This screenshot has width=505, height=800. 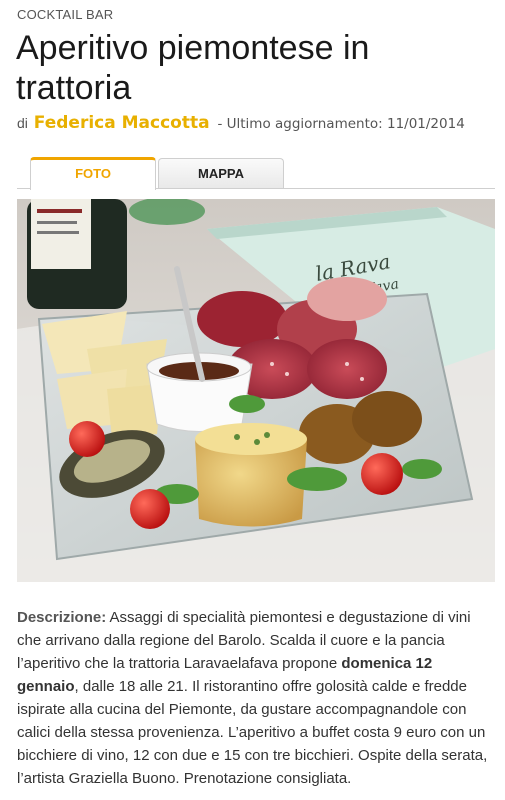 What do you see at coordinates (122, 123) in the screenshot?
I see `author-link: Federica Maccotta` at bounding box center [122, 123].